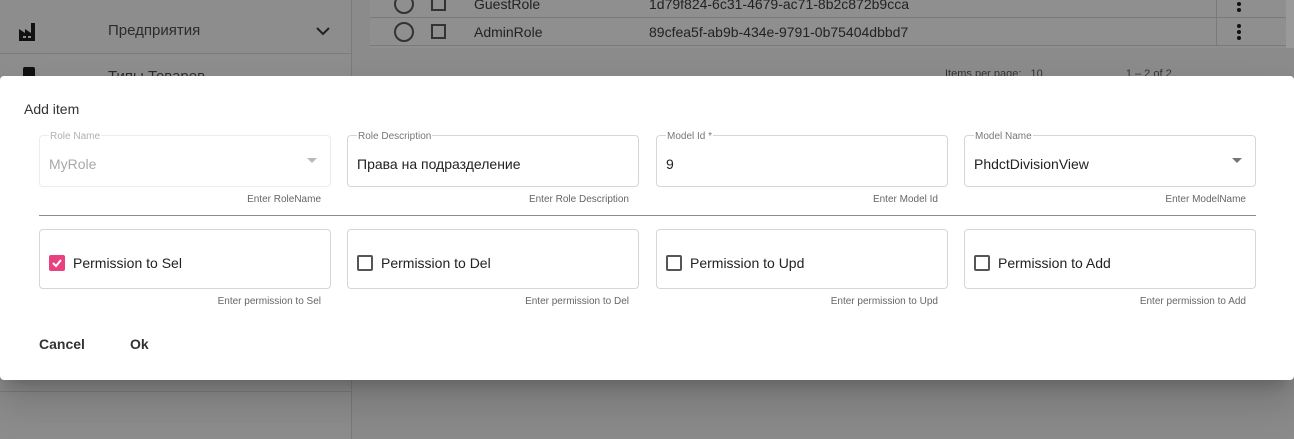 The image size is (1294, 439). I want to click on permission-sel-checkbox: Permission to Sel, so click(185, 259).